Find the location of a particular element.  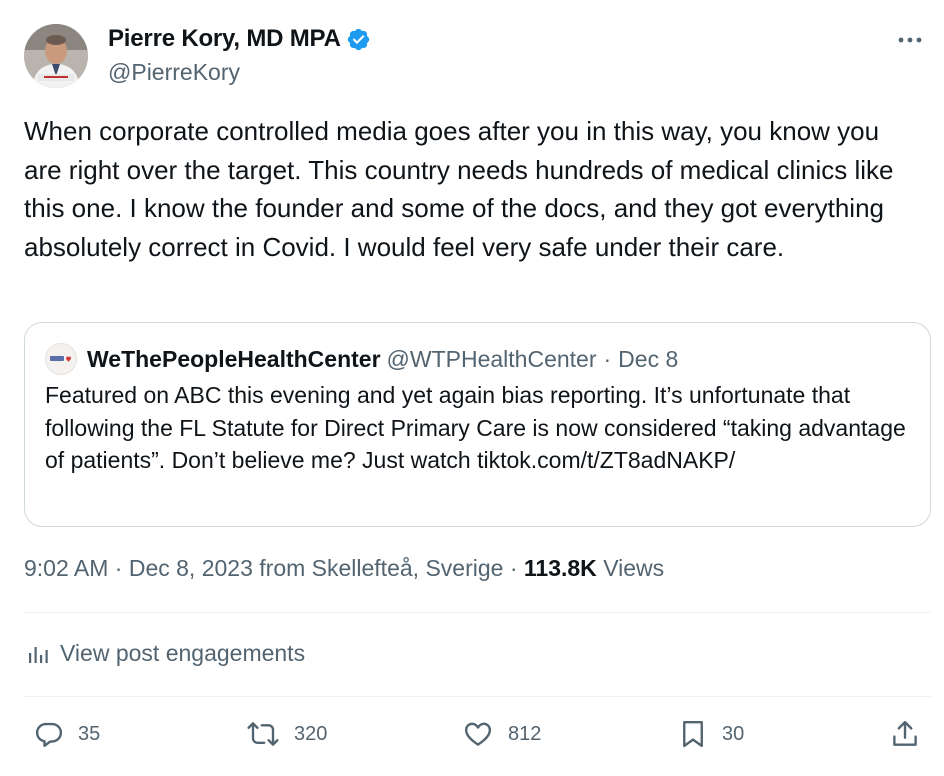

view-engagements-label: View post engagements is located at coordinates (183, 653).